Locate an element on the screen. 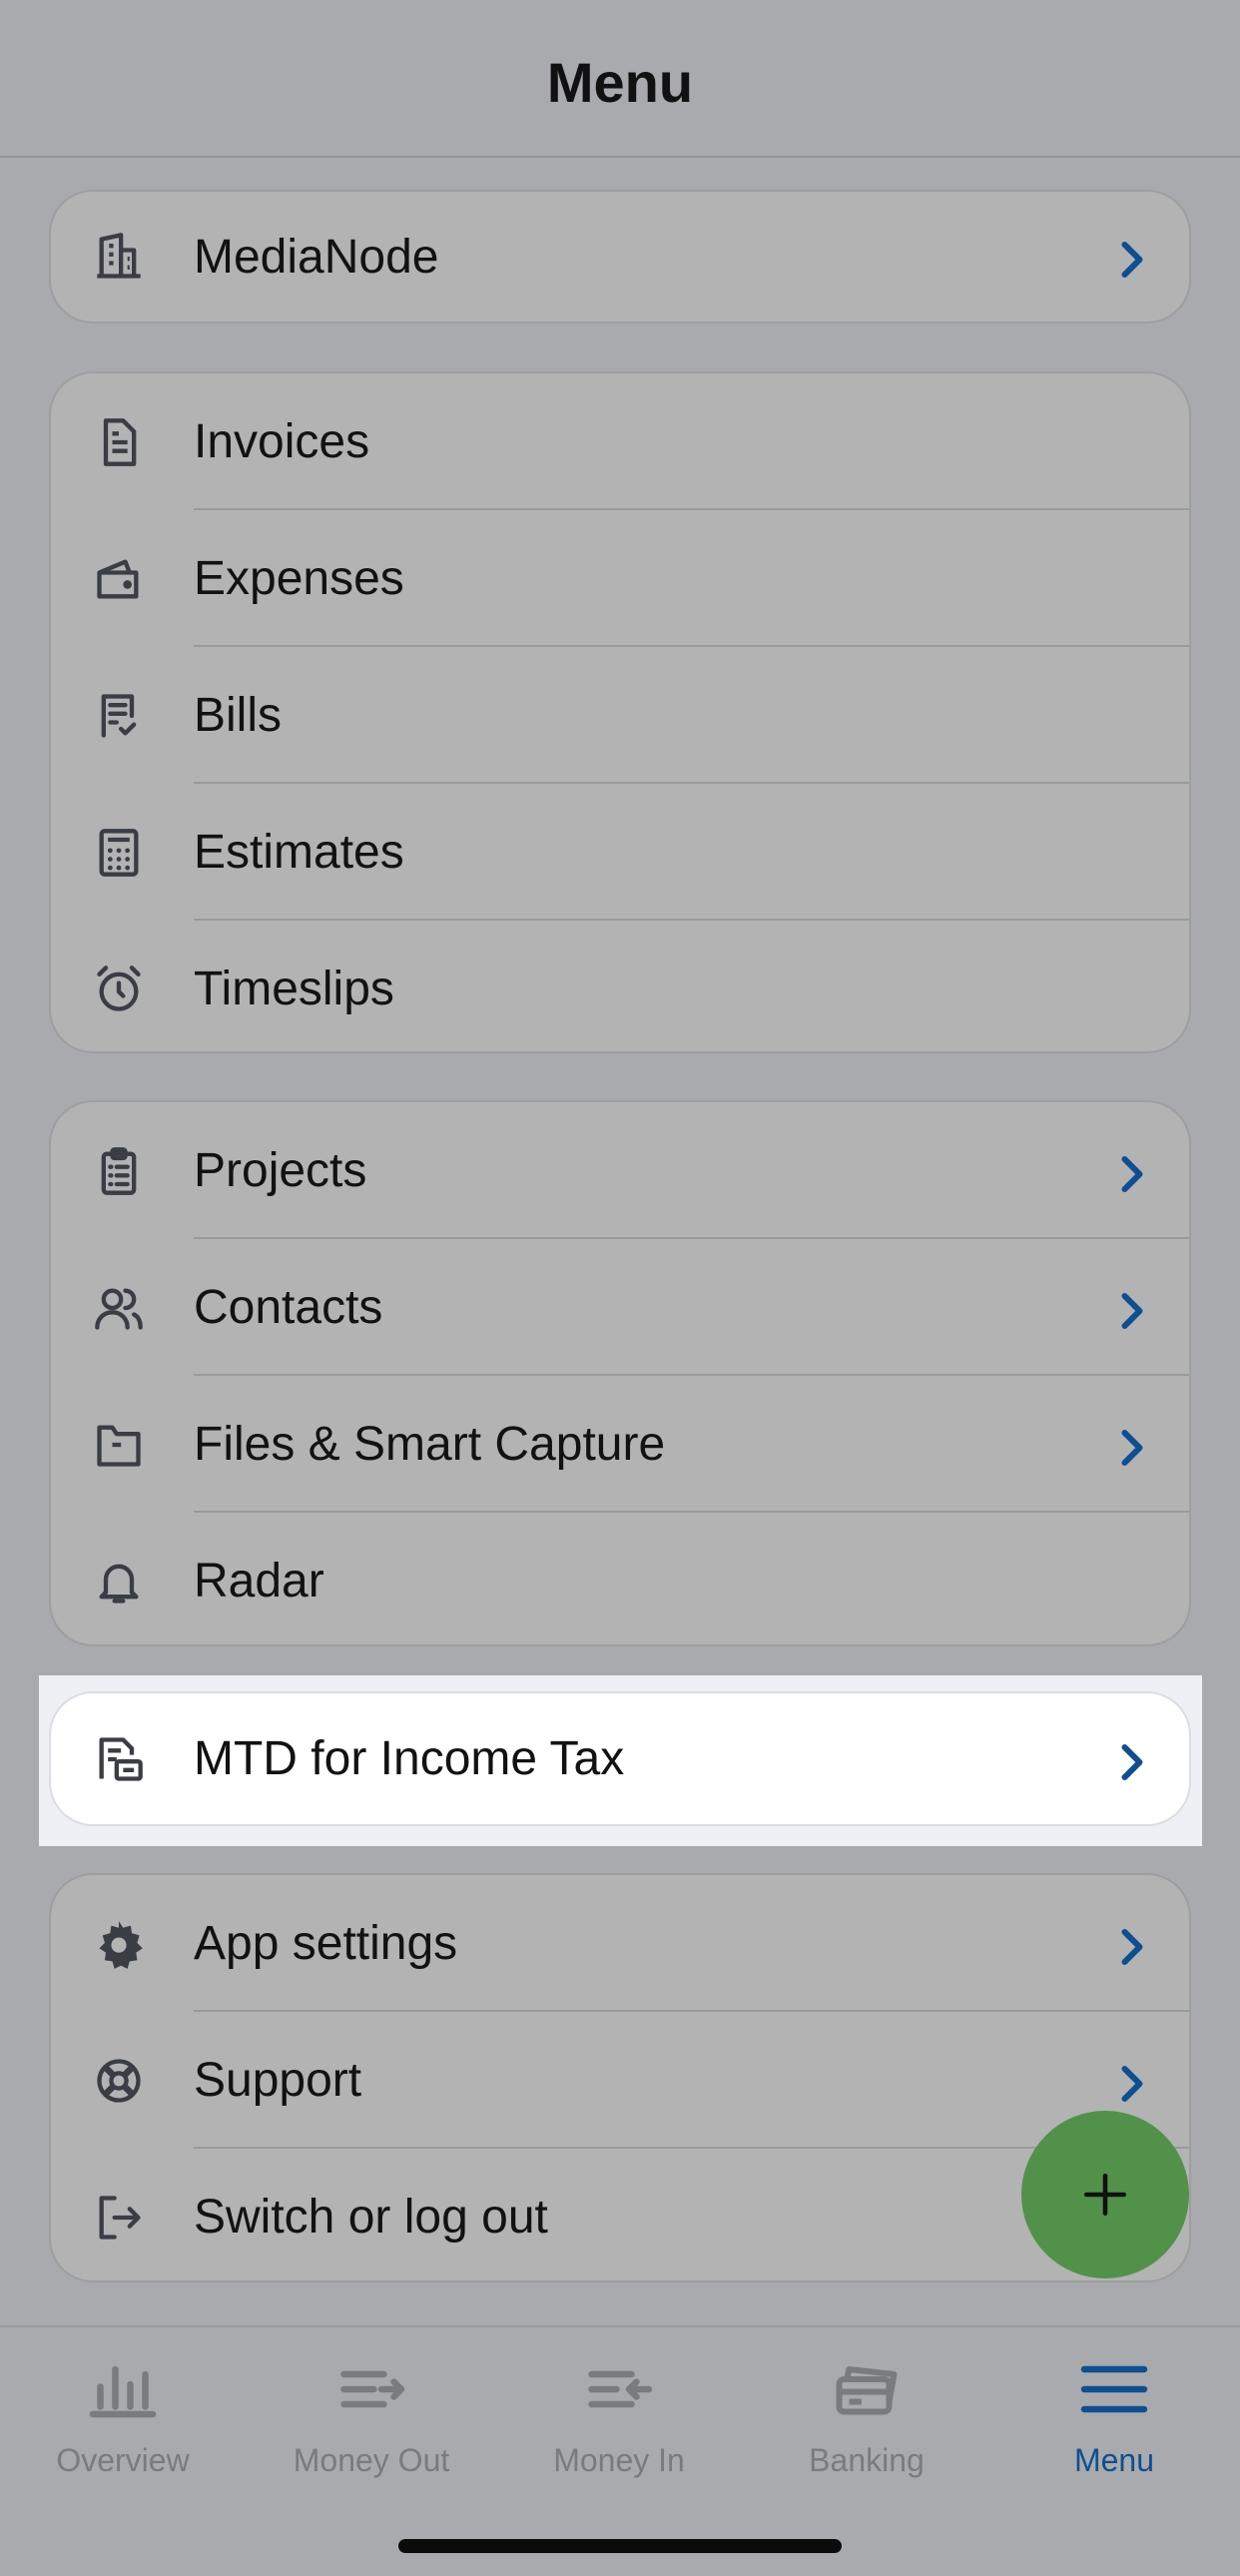  add-fab-button is located at coordinates (1105, 2194).